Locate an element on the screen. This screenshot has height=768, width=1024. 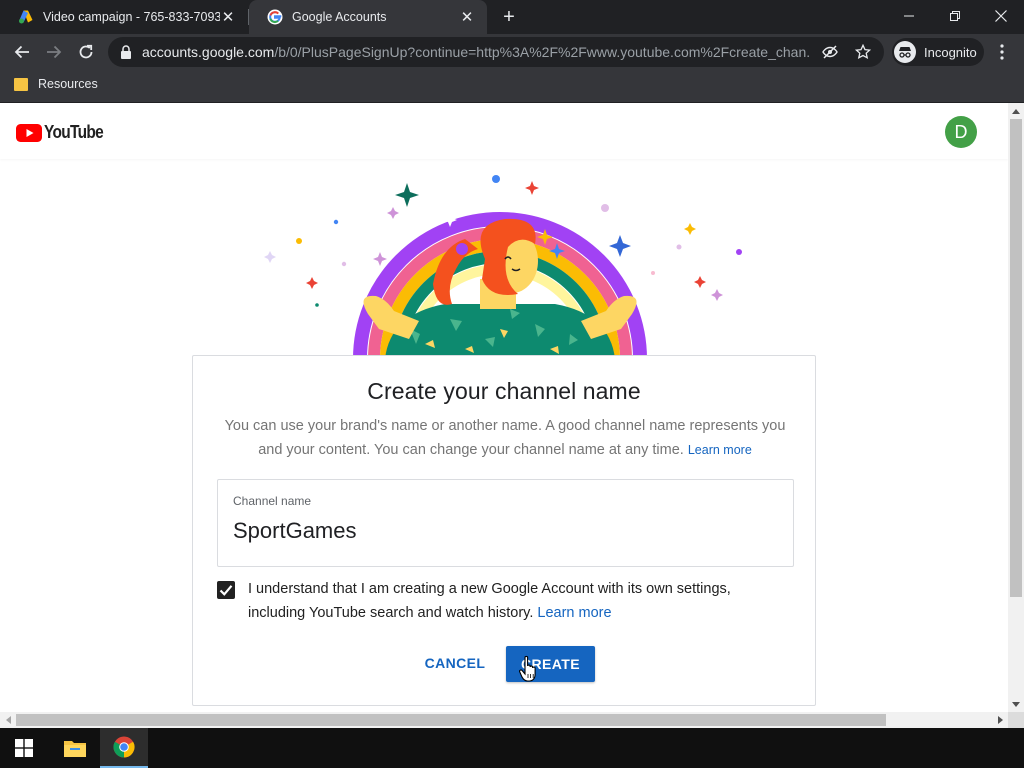
back-button is located at coordinates (22, 52).